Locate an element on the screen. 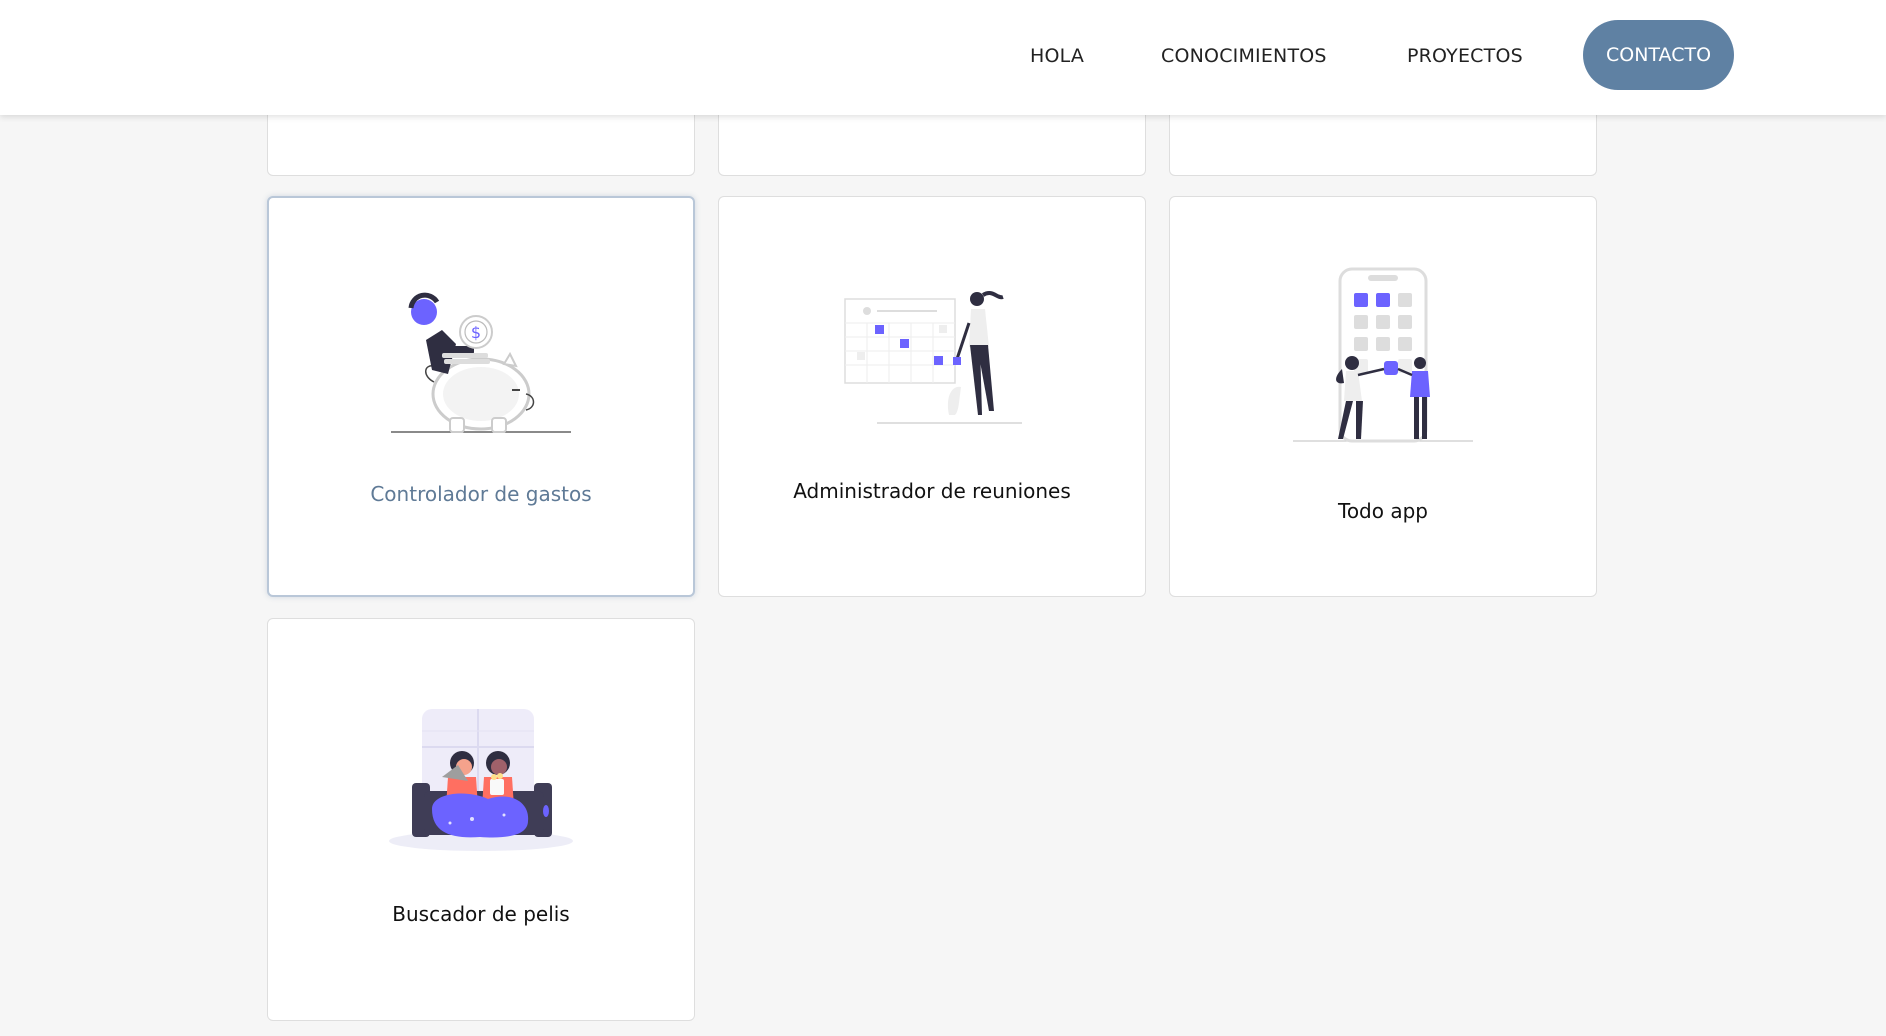  nav-link-conocimientos: CONOCIMIENTOS is located at coordinates (1244, 56).